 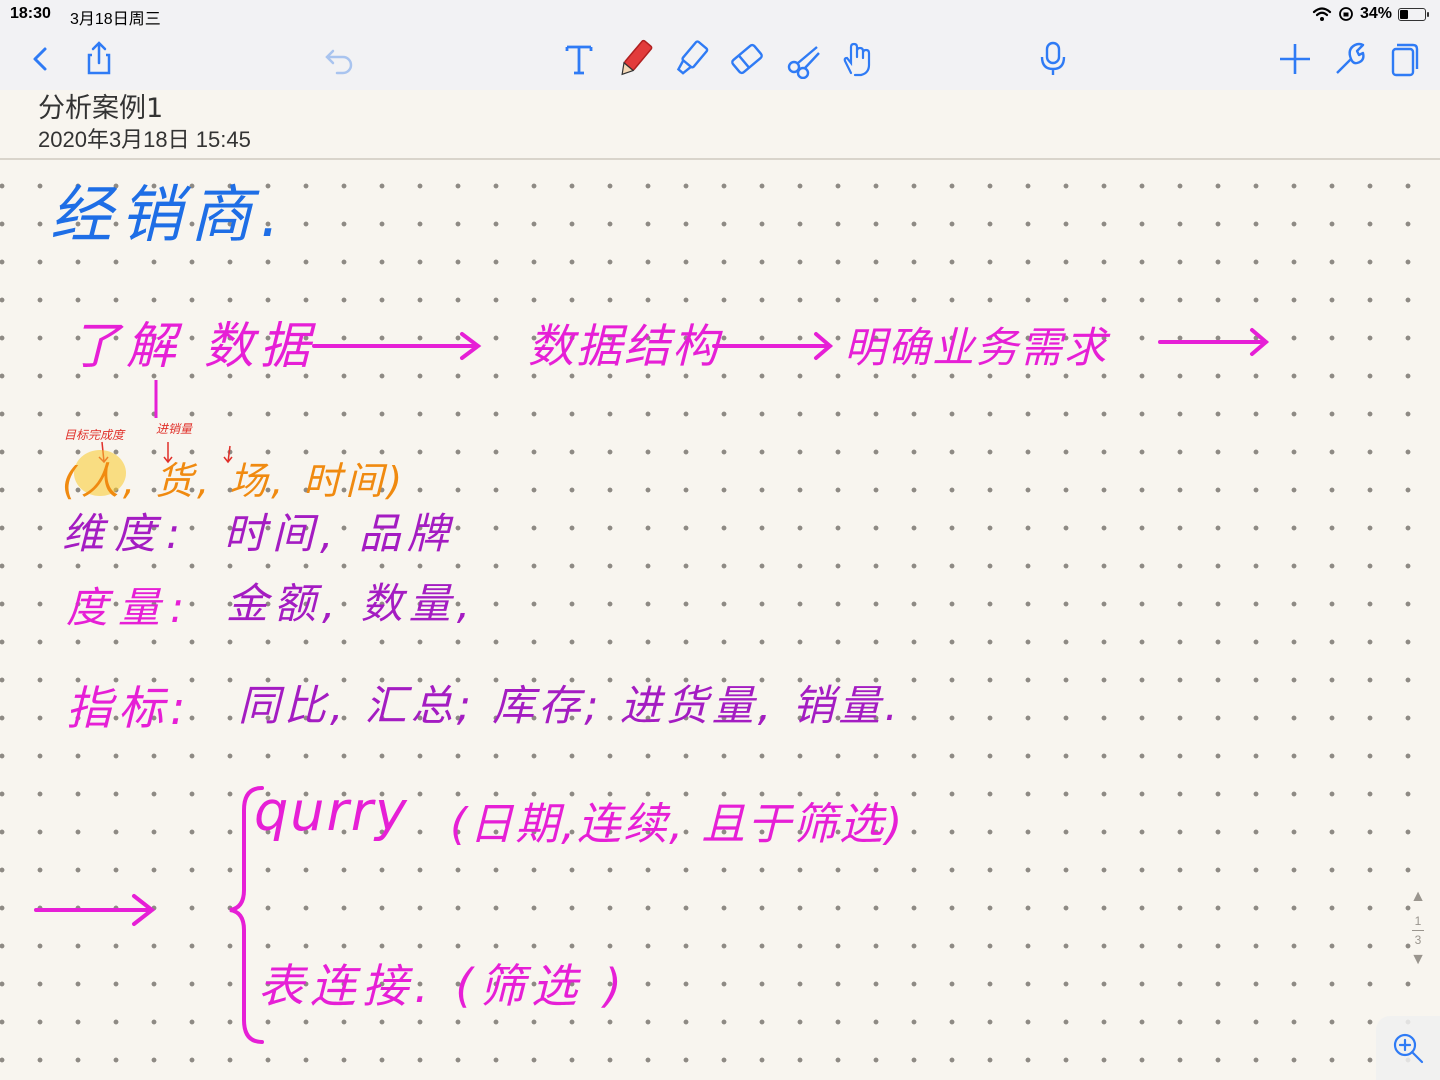 What do you see at coordinates (1349, 59) in the screenshot?
I see `wrench-icon` at bounding box center [1349, 59].